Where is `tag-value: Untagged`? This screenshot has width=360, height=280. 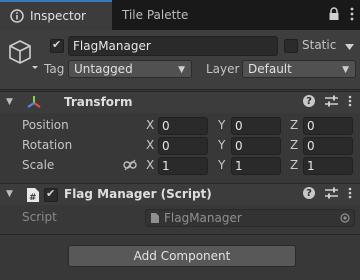
tag-value: Untagged is located at coordinates (103, 69).